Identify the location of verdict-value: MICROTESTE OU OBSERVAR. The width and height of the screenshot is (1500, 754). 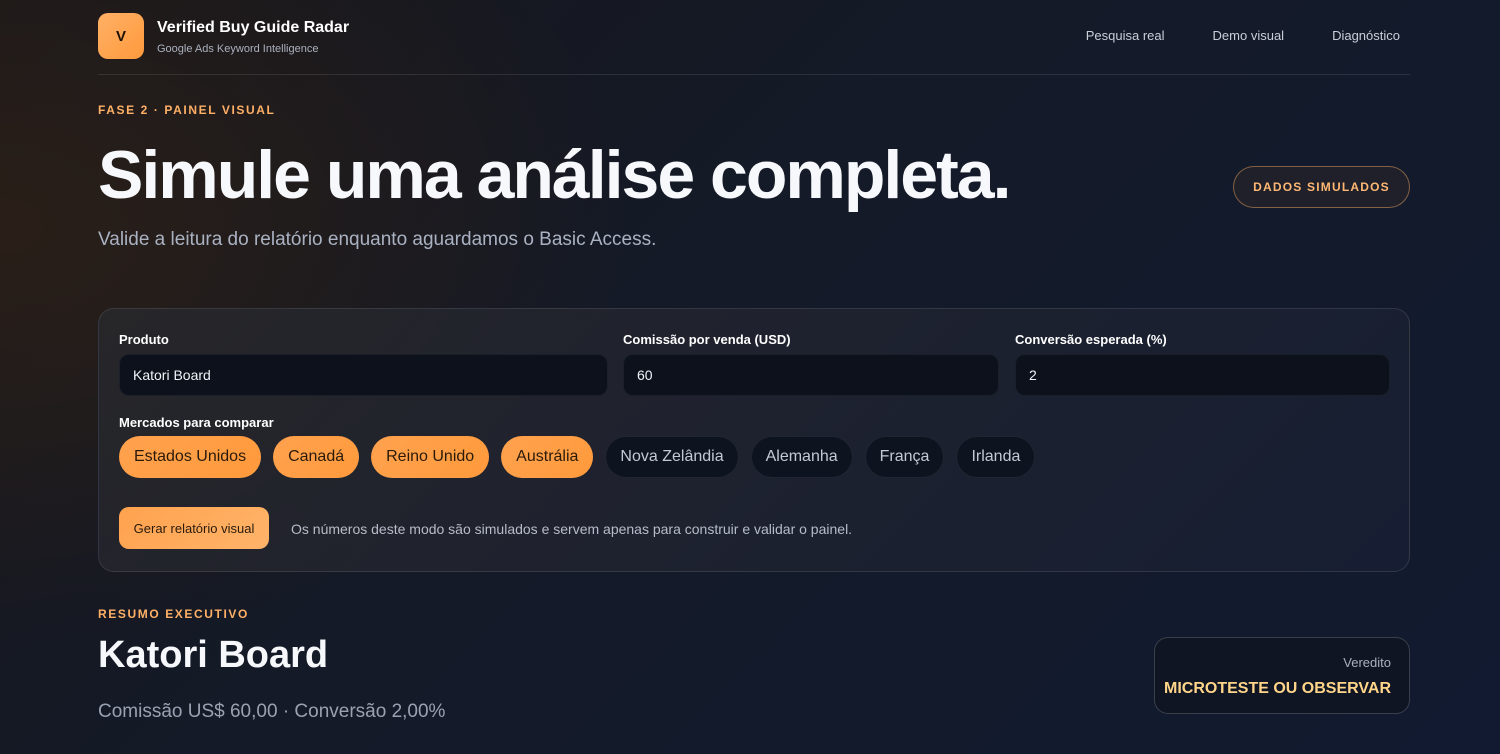
(1277, 688).